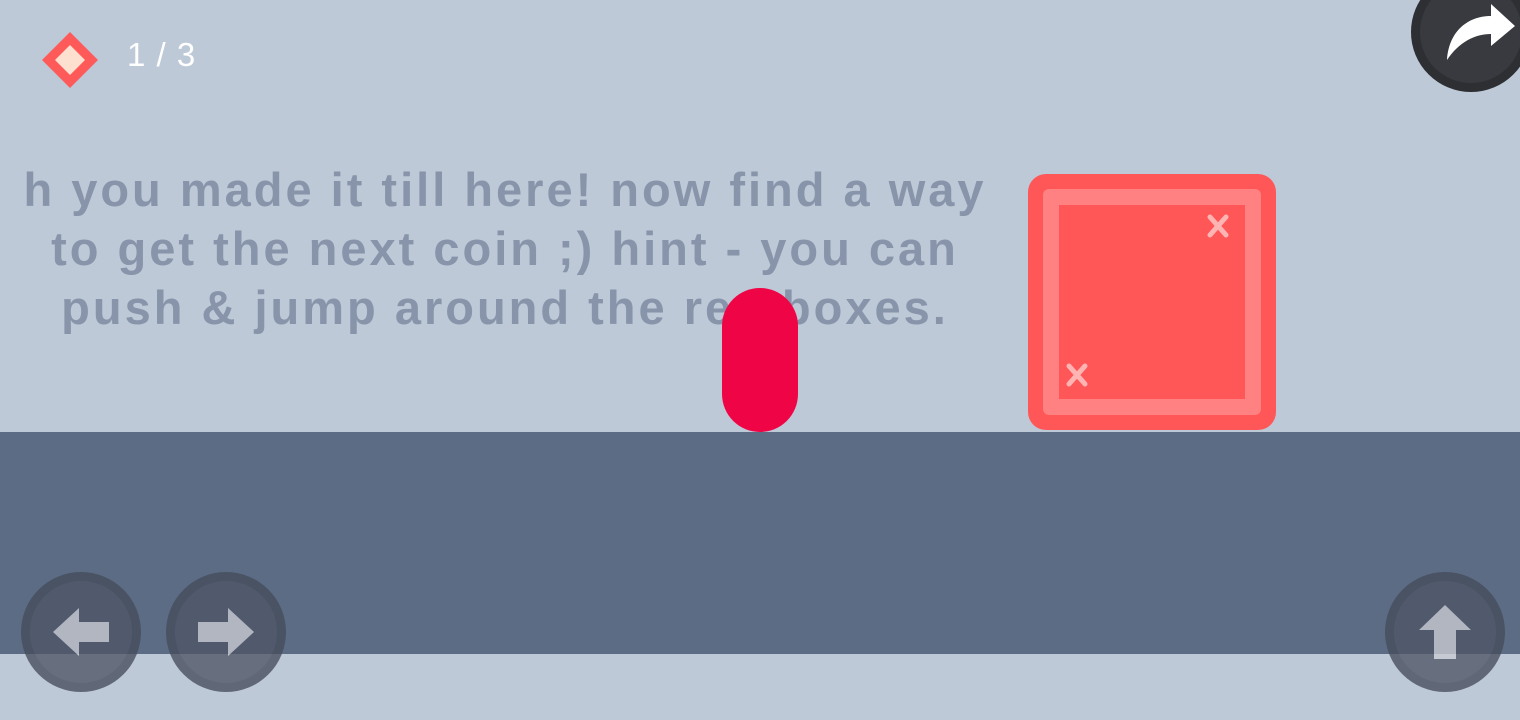 Image resolution: width=1520 pixels, height=720 pixels. Describe the element at coordinates (1152, 302) in the screenshot. I see `red-pushable-box` at that location.